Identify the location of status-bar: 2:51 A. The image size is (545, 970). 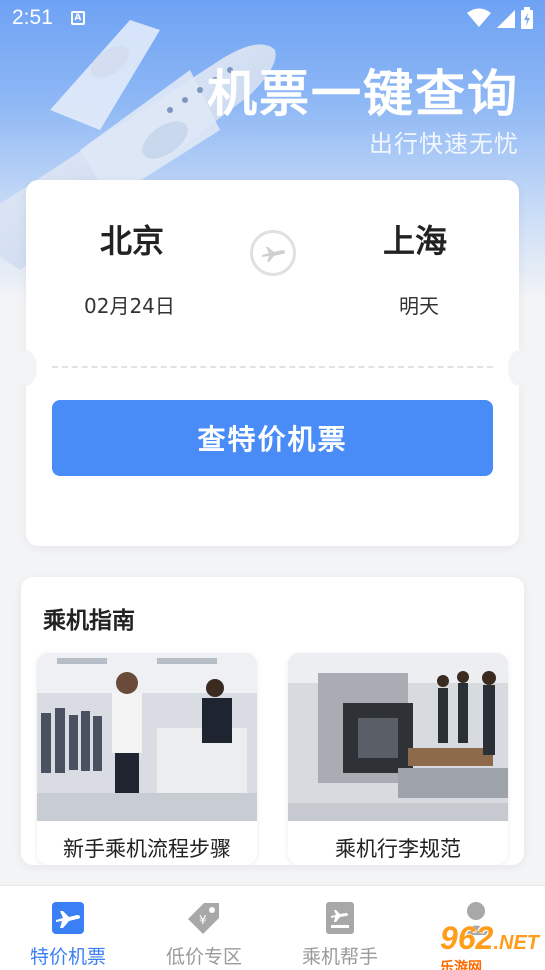
(272, 18).